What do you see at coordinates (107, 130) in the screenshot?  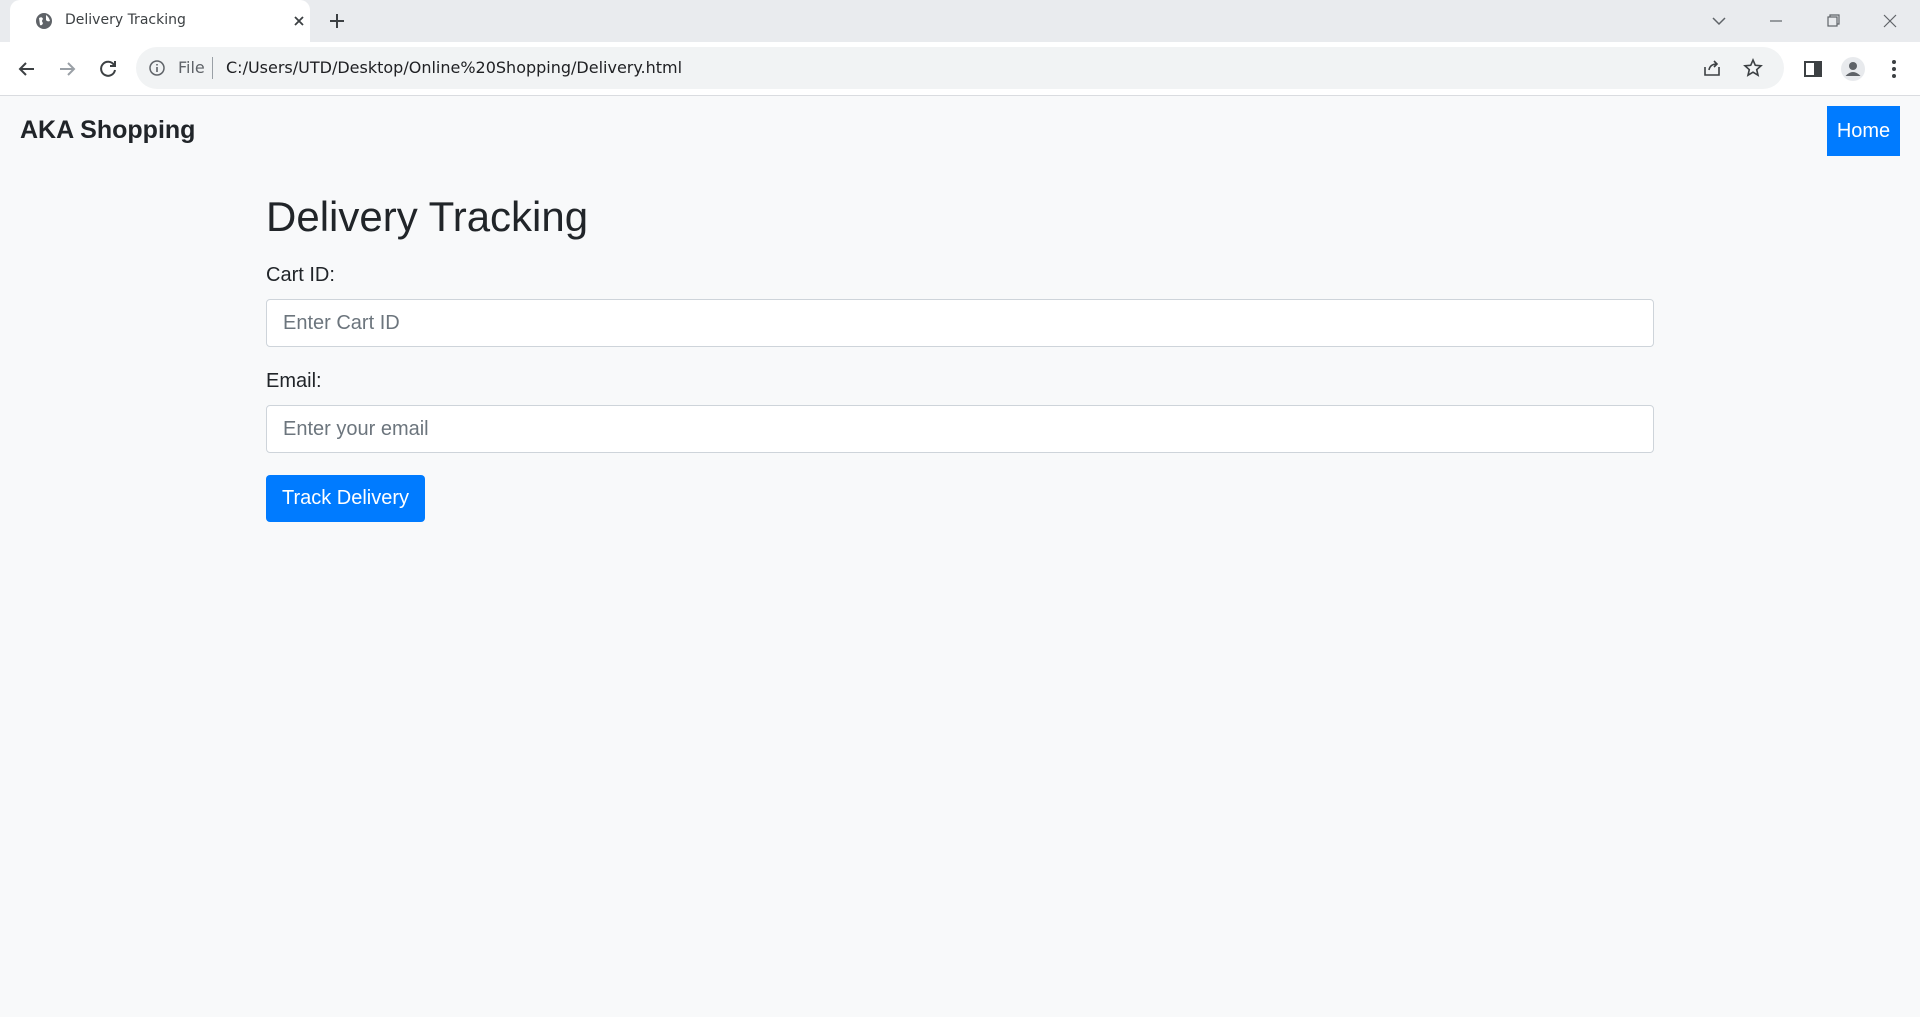 I see `brand-logo: AKA Shopping` at bounding box center [107, 130].